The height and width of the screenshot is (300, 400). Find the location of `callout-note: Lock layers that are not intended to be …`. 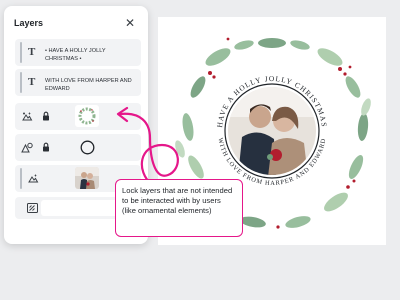

callout-note: Lock layers that are not intended to be … is located at coordinates (179, 208).